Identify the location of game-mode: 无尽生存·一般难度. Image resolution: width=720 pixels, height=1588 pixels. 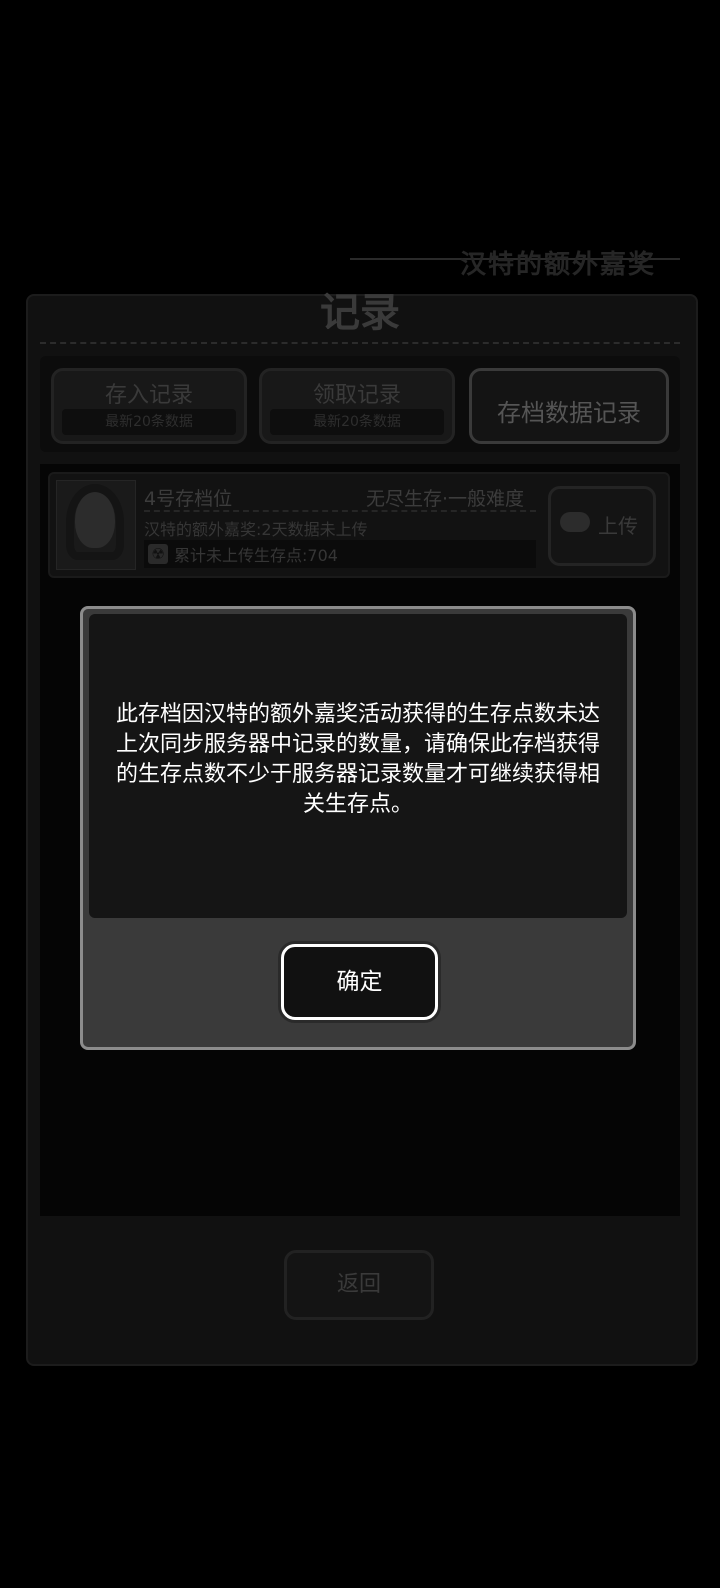
(445, 499).